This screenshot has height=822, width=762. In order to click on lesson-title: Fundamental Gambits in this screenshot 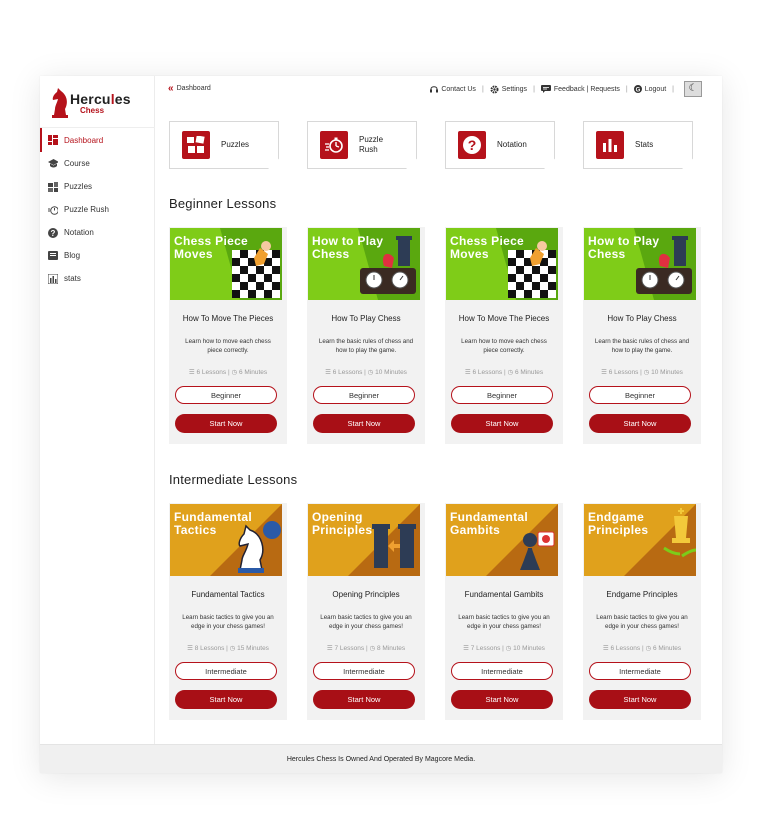, I will do `click(504, 594)`.